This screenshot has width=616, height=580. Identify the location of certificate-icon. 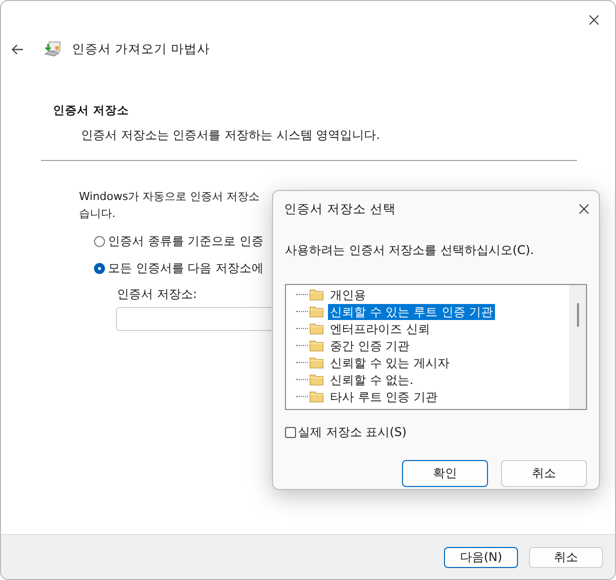
(53, 49).